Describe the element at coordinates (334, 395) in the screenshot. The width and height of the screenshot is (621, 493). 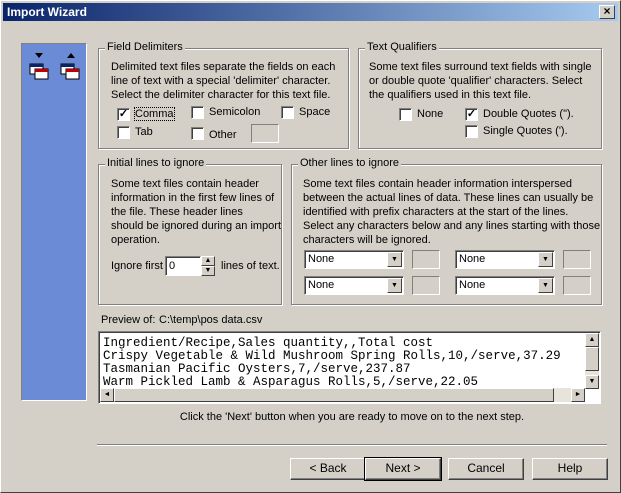
I see `horizontal-scroll-thumb` at that location.